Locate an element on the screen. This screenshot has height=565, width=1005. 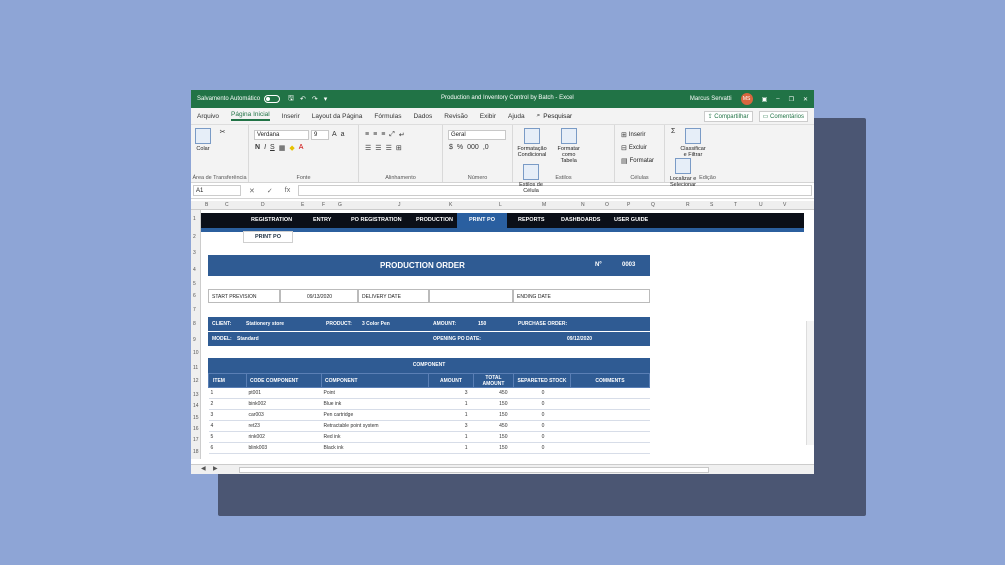
formula-input is located at coordinates (555, 190).